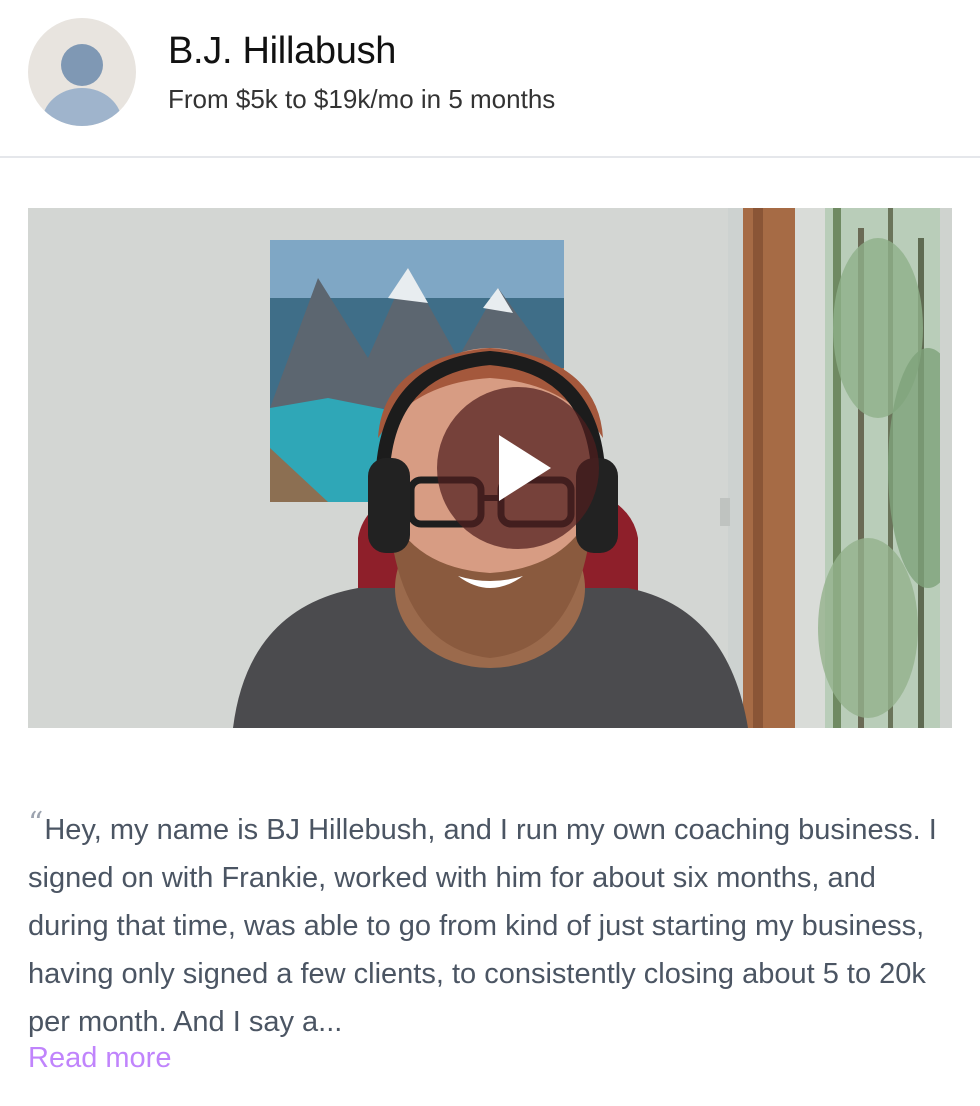 The width and height of the screenshot is (980, 1106). Describe the element at coordinates (282, 51) in the screenshot. I see `person-name: B.J. Hillabush` at that location.